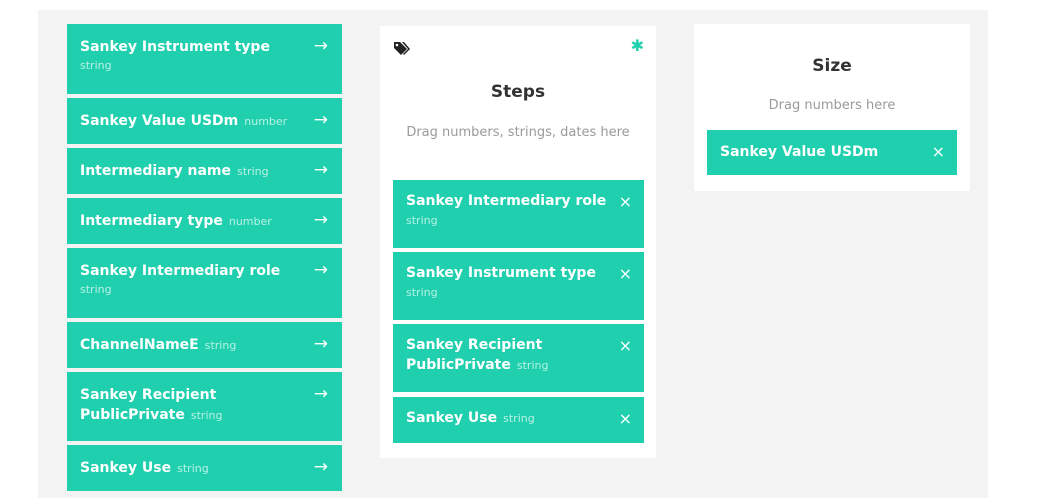 The width and height of the screenshot is (1045, 498). I want to click on size-item: Sankey Value USDm ×, so click(832, 152).